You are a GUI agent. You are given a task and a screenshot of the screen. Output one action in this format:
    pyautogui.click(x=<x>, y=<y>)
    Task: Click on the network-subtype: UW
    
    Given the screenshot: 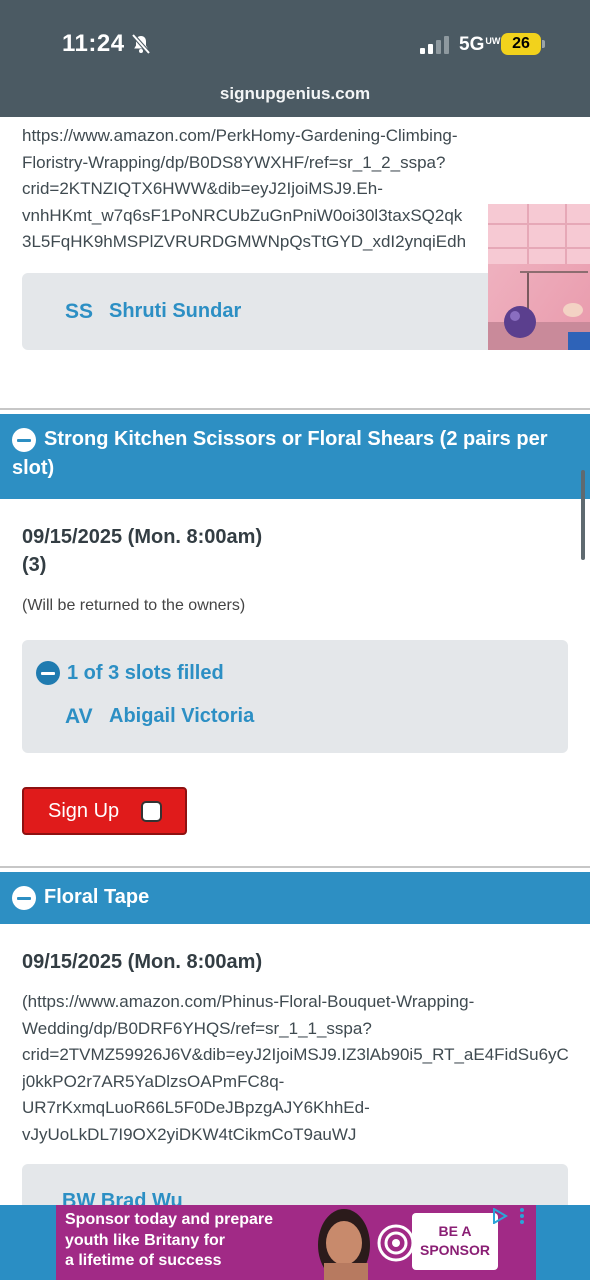 What is the action you would take?
    pyautogui.click(x=493, y=41)
    